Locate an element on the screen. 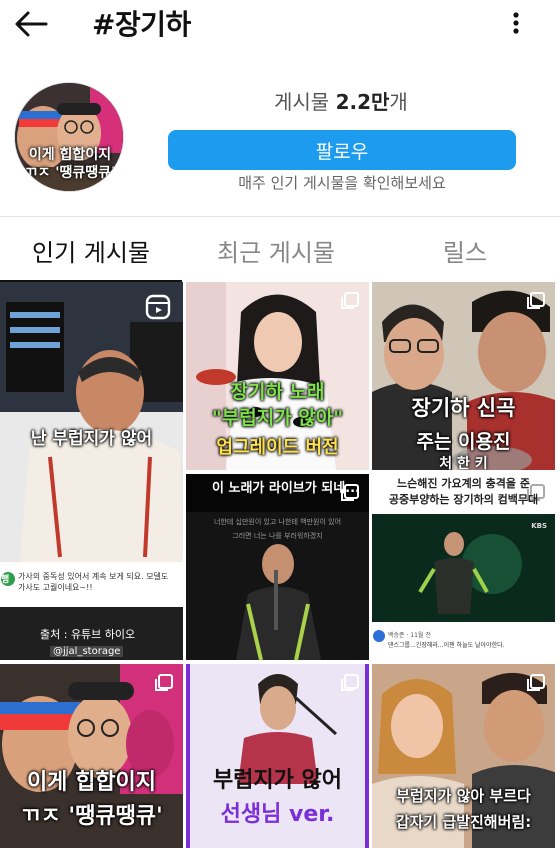  post-3-caption-line3: 처 한 키 is located at coordinates (463, 463).